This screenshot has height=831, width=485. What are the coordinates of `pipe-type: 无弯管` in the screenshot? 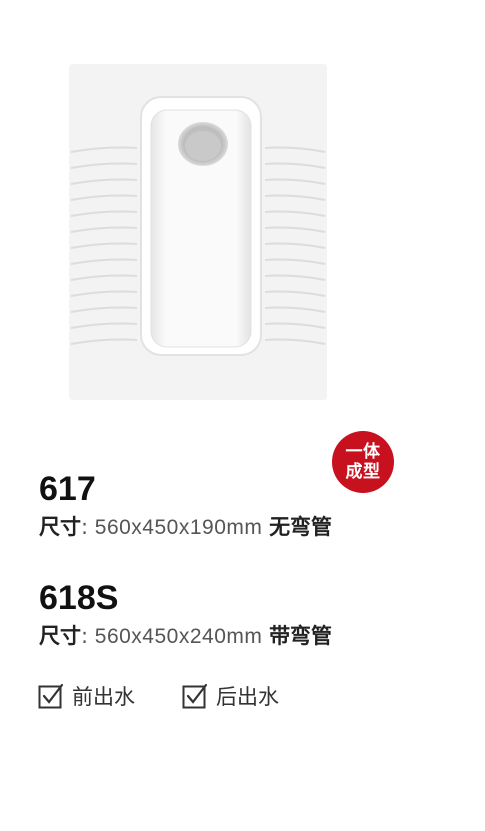 It's located at (301, 527).